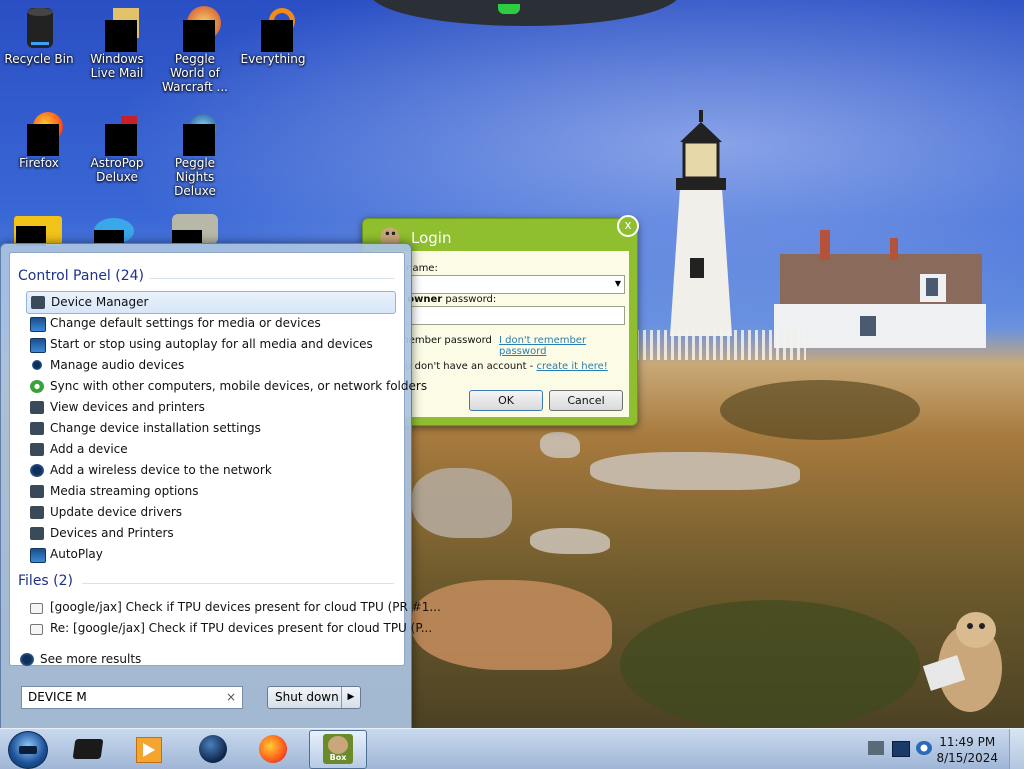  I want to click on wireless-device-icon, so click(37, 470).